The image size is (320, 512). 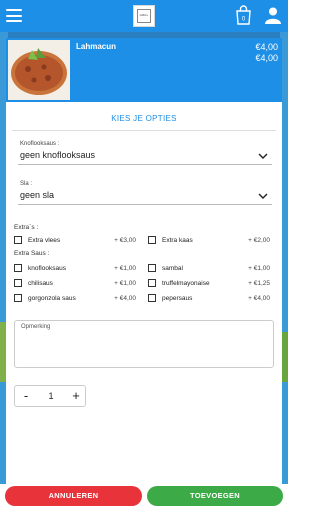 I want to click on remark-label: Opmerking, so click(x=36, y=327).